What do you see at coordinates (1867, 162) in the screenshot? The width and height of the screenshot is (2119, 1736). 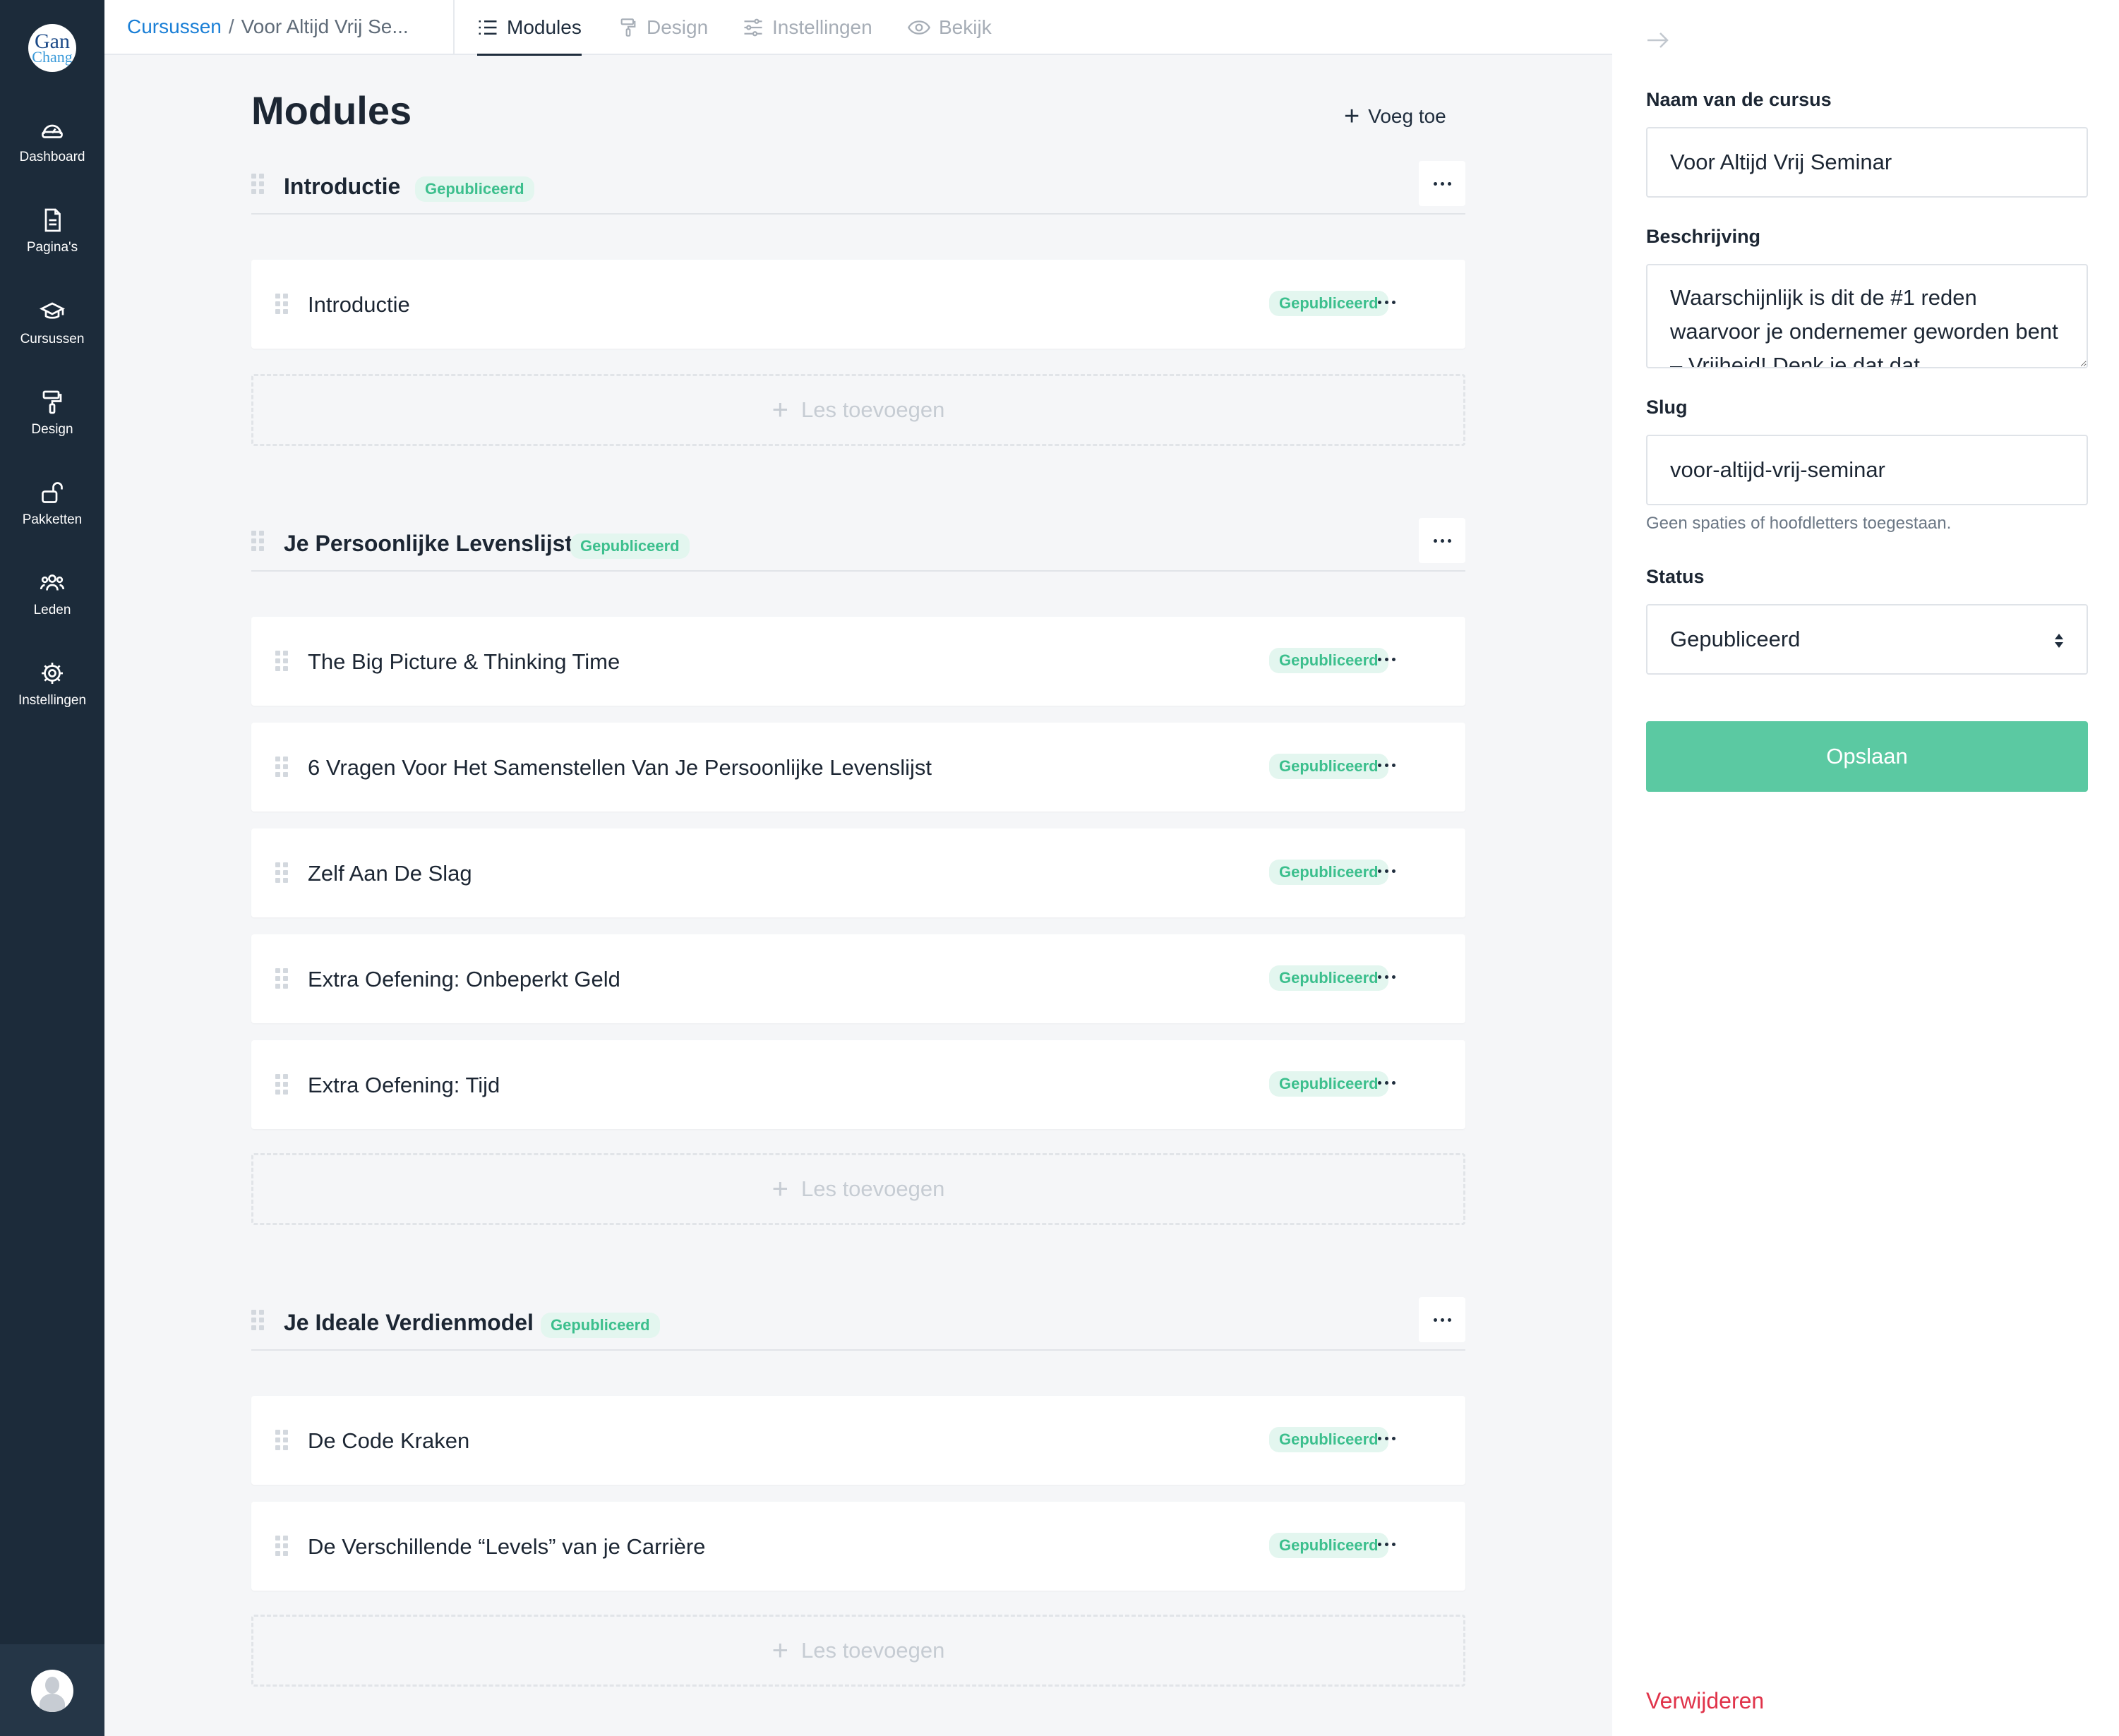 I see `course-name-input` at bounding box center [1867, 162].